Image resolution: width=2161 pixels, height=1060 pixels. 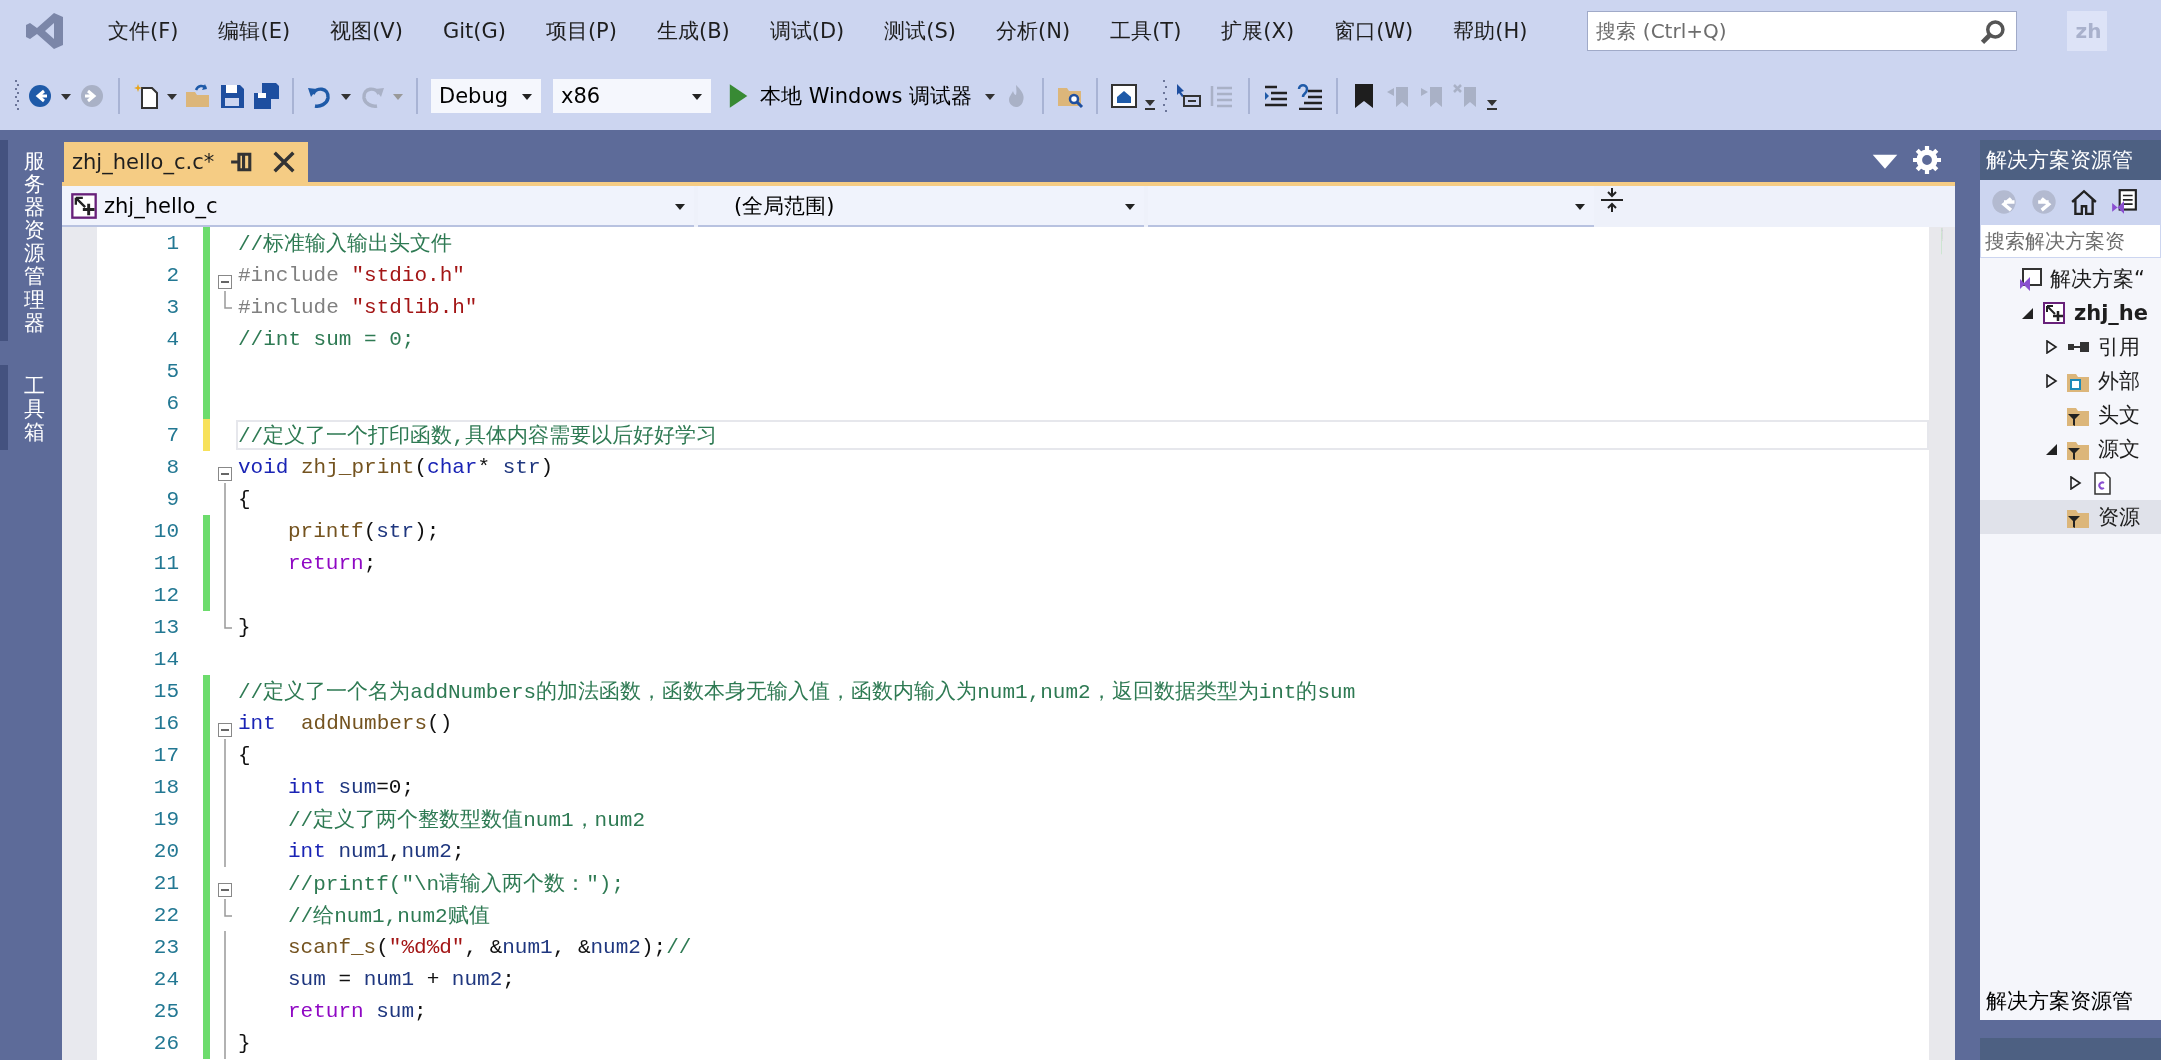 What do you see at coordinates (376, 851) in the screenshot?
I see `code-line: int num1,num2;` at bounding box center [376, 851].